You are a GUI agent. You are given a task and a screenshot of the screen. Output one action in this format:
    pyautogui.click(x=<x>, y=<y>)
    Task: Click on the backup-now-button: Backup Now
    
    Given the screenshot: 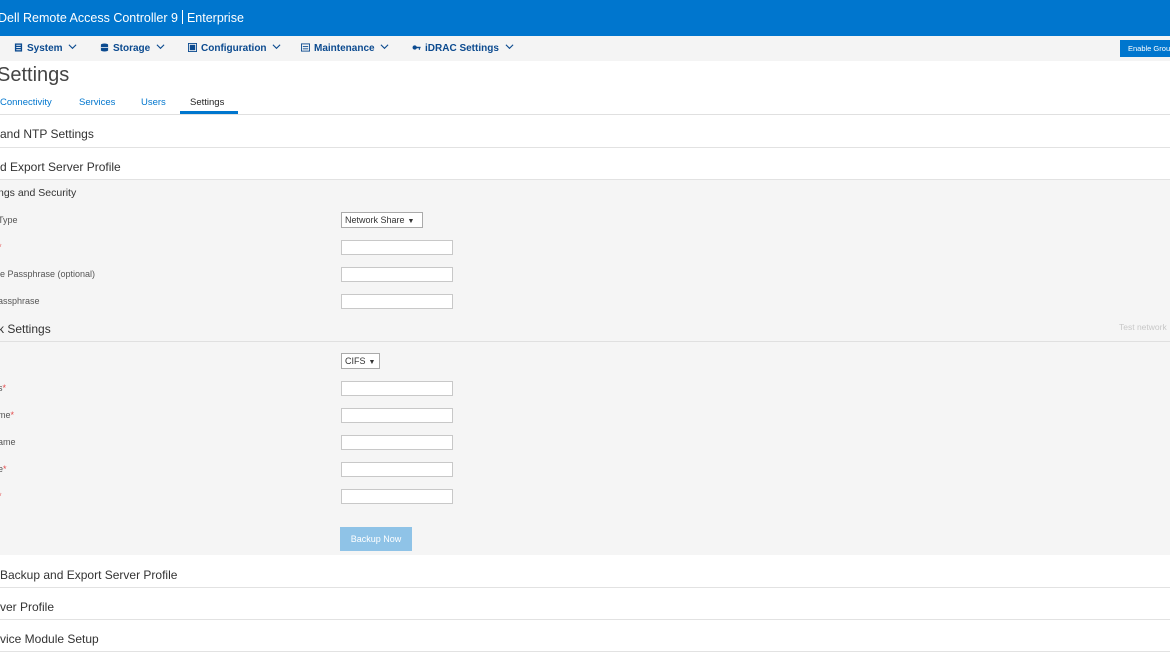 What is the action you would take?
    pyautogui.click(x=376, y=539)
    